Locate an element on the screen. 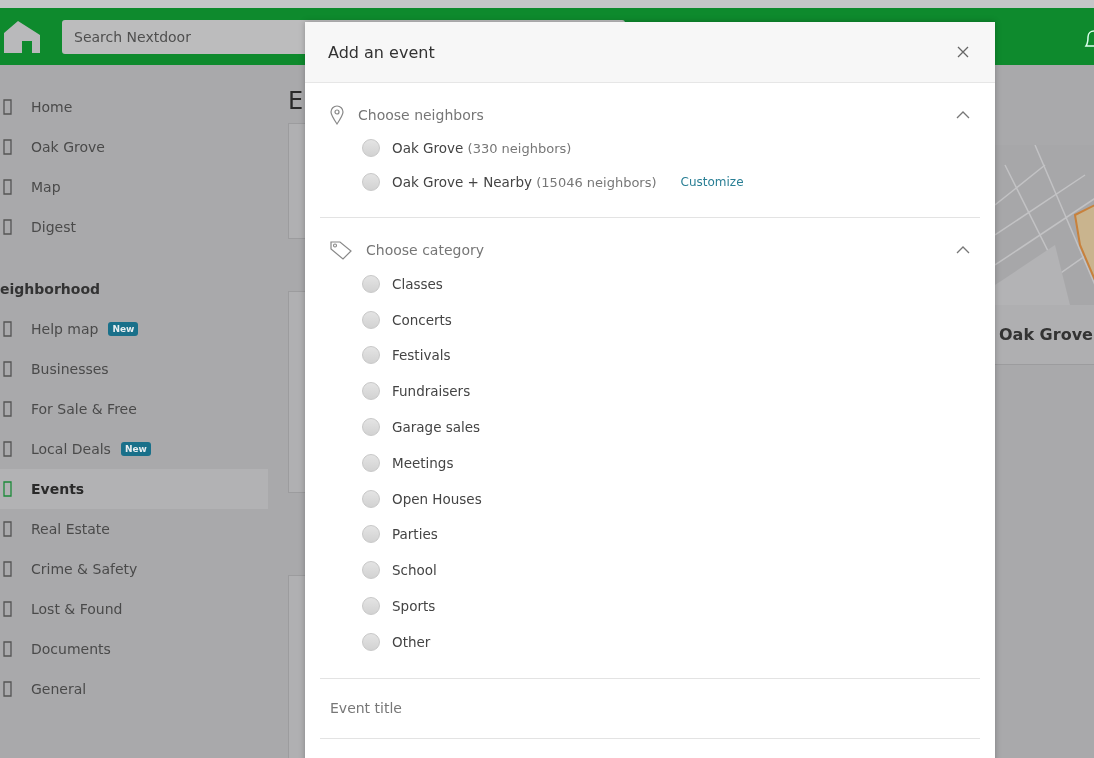 The width and height of the screenshot is (1094, 758). option-label: Classes is located at coordinates (417, 283).